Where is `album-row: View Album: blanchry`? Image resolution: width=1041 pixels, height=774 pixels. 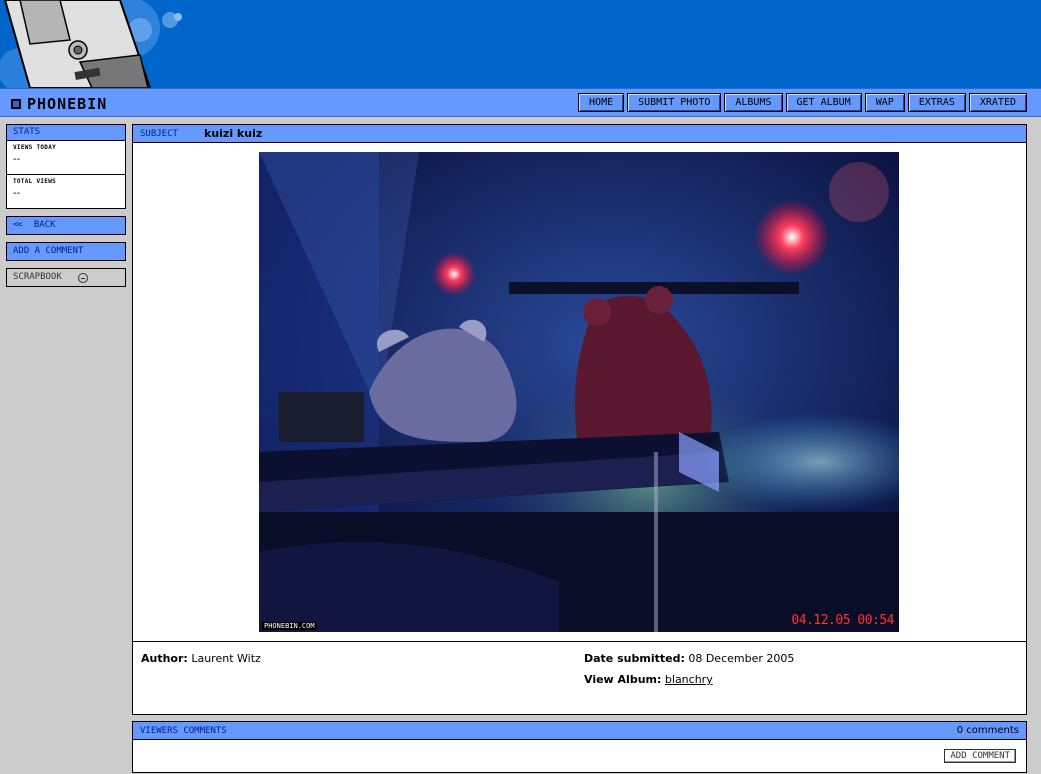 album-row: View Album: blanchry is located at coordinates (648, 679).